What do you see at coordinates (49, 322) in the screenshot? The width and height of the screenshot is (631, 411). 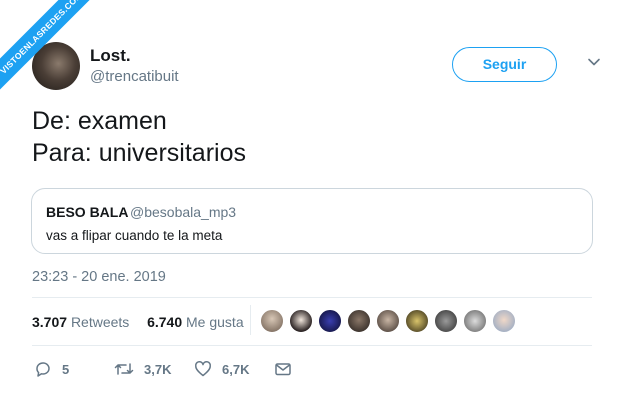 I see `retweet-count: 3.707` at bounding box center [49, 322].